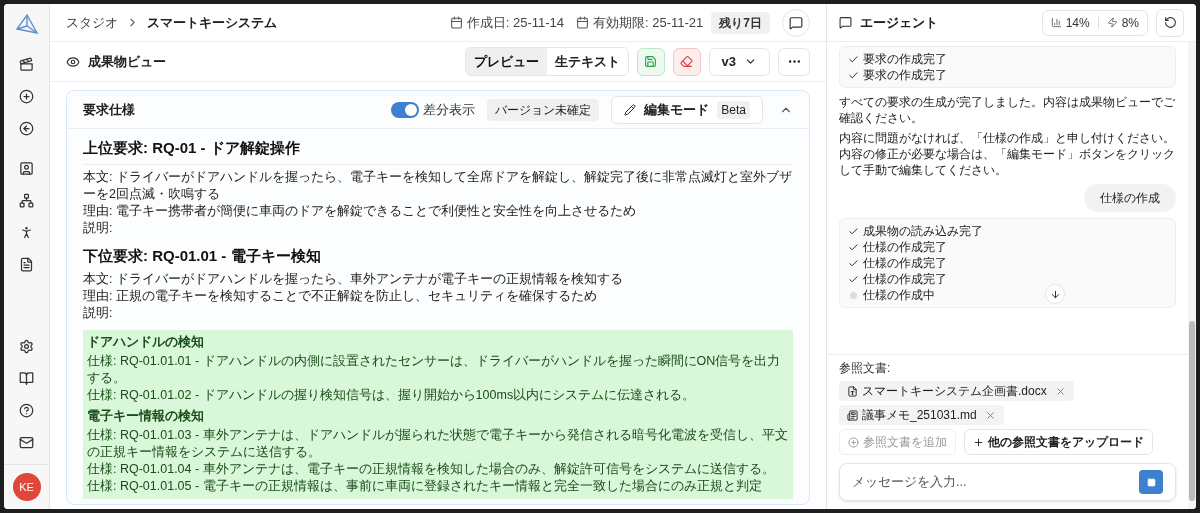  I want to click on checklist-item: 仕様の作成中, so click(899, 295).